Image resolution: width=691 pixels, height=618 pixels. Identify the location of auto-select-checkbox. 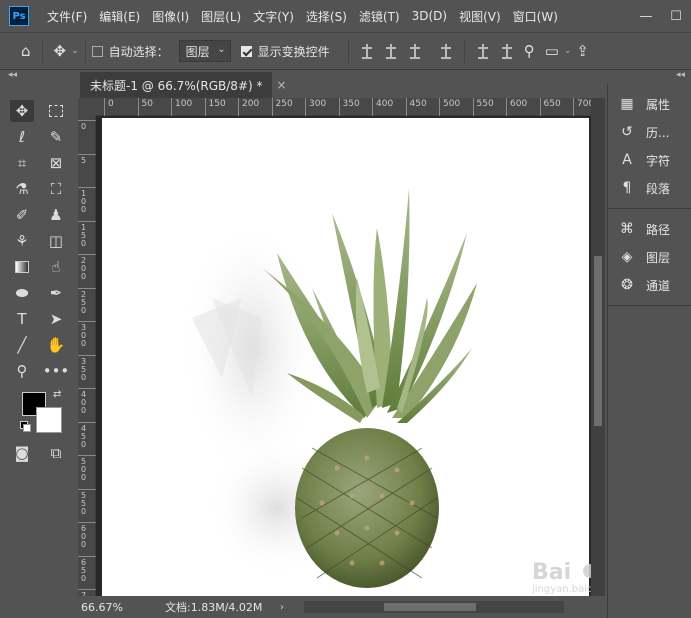
(97, 51).